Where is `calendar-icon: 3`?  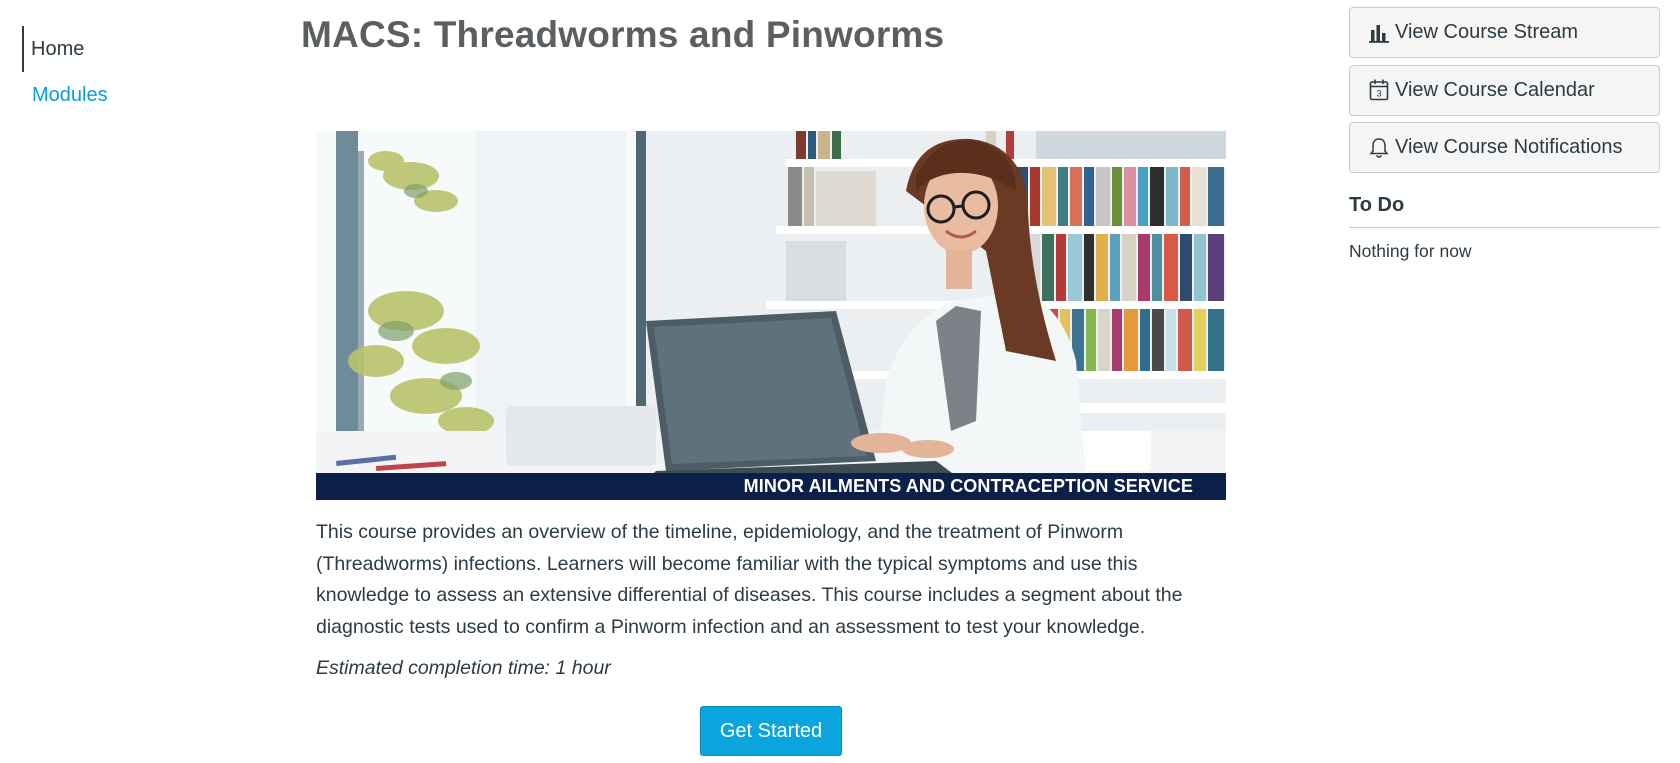 calendar-icon: 3 is located at coordinates (1379, 90).